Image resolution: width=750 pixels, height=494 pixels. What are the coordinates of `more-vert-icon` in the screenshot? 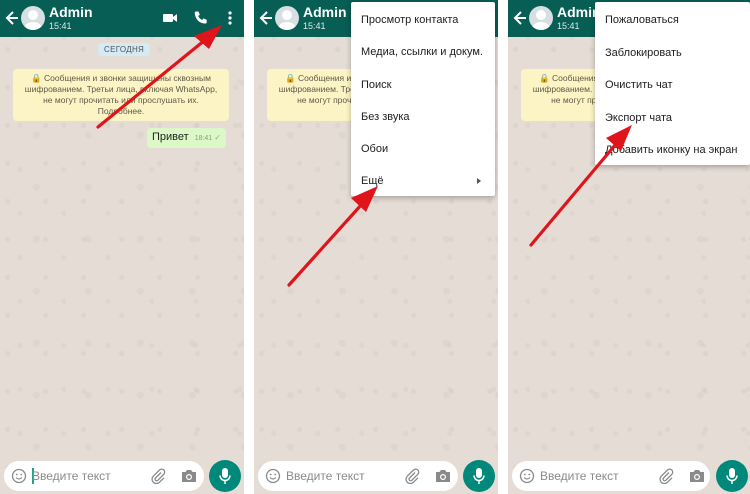 It's located at (230, 18).